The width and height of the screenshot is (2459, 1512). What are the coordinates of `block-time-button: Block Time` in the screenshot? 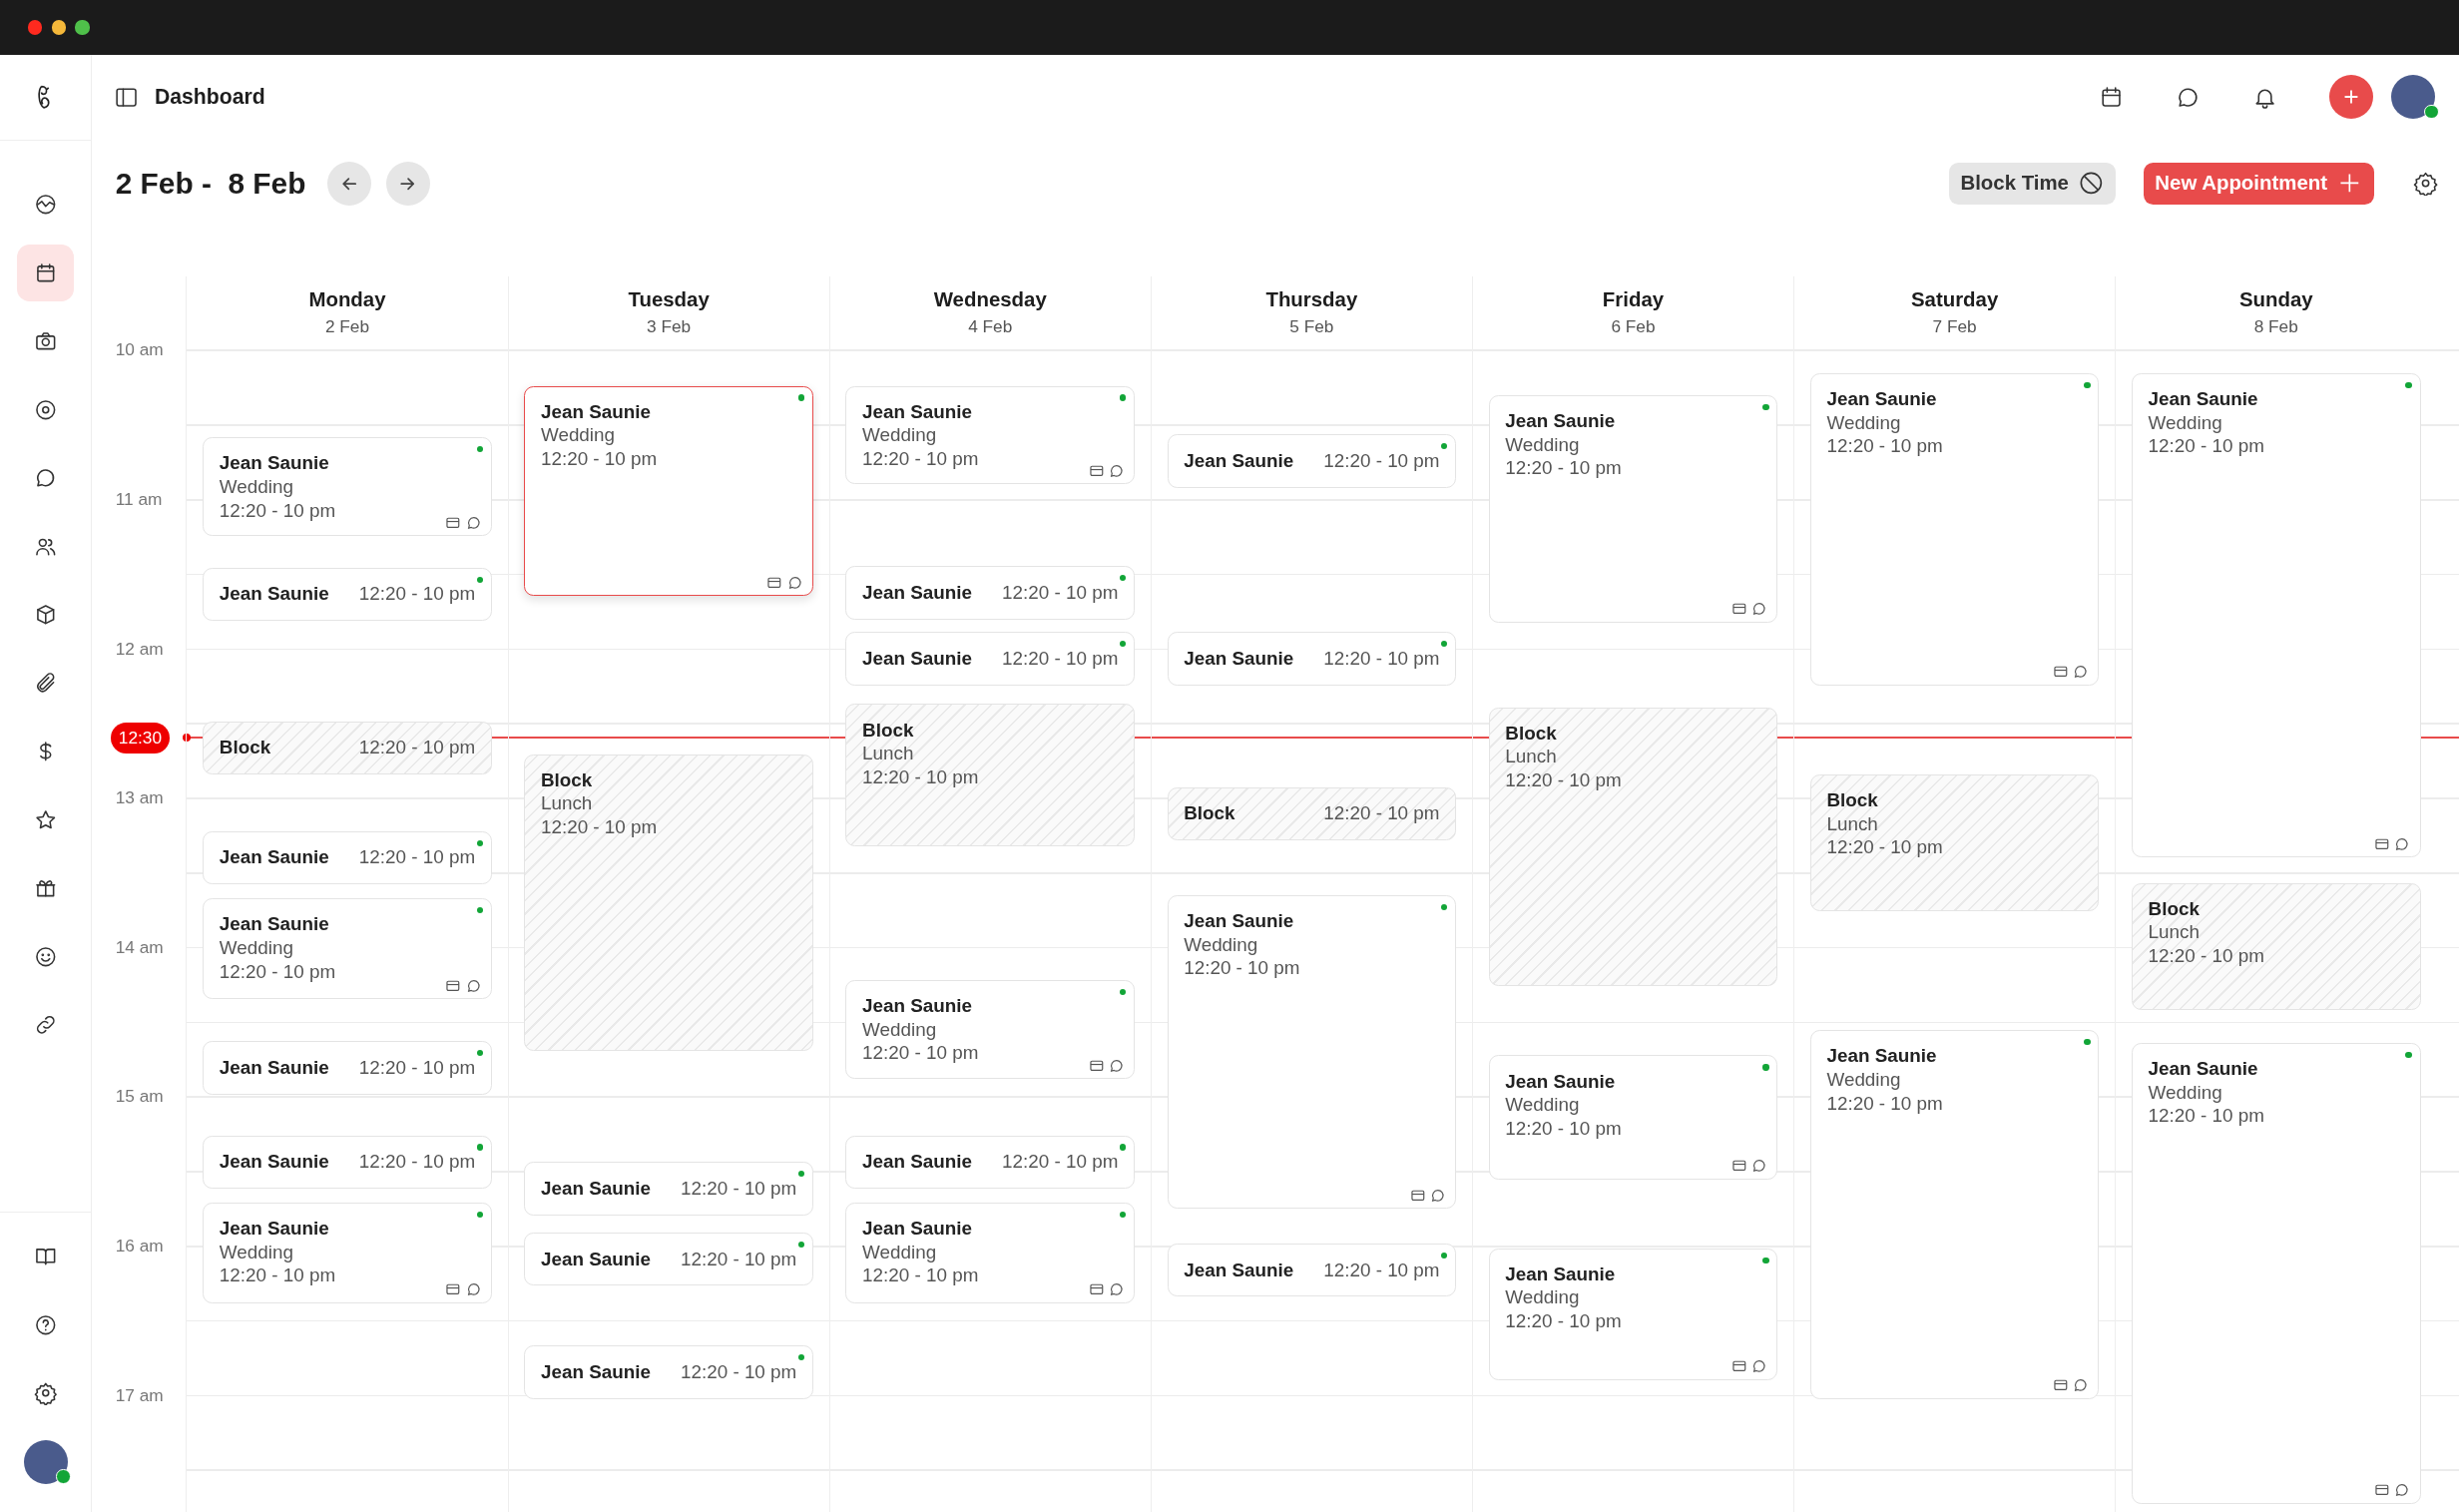 It's located at (2033, 184).